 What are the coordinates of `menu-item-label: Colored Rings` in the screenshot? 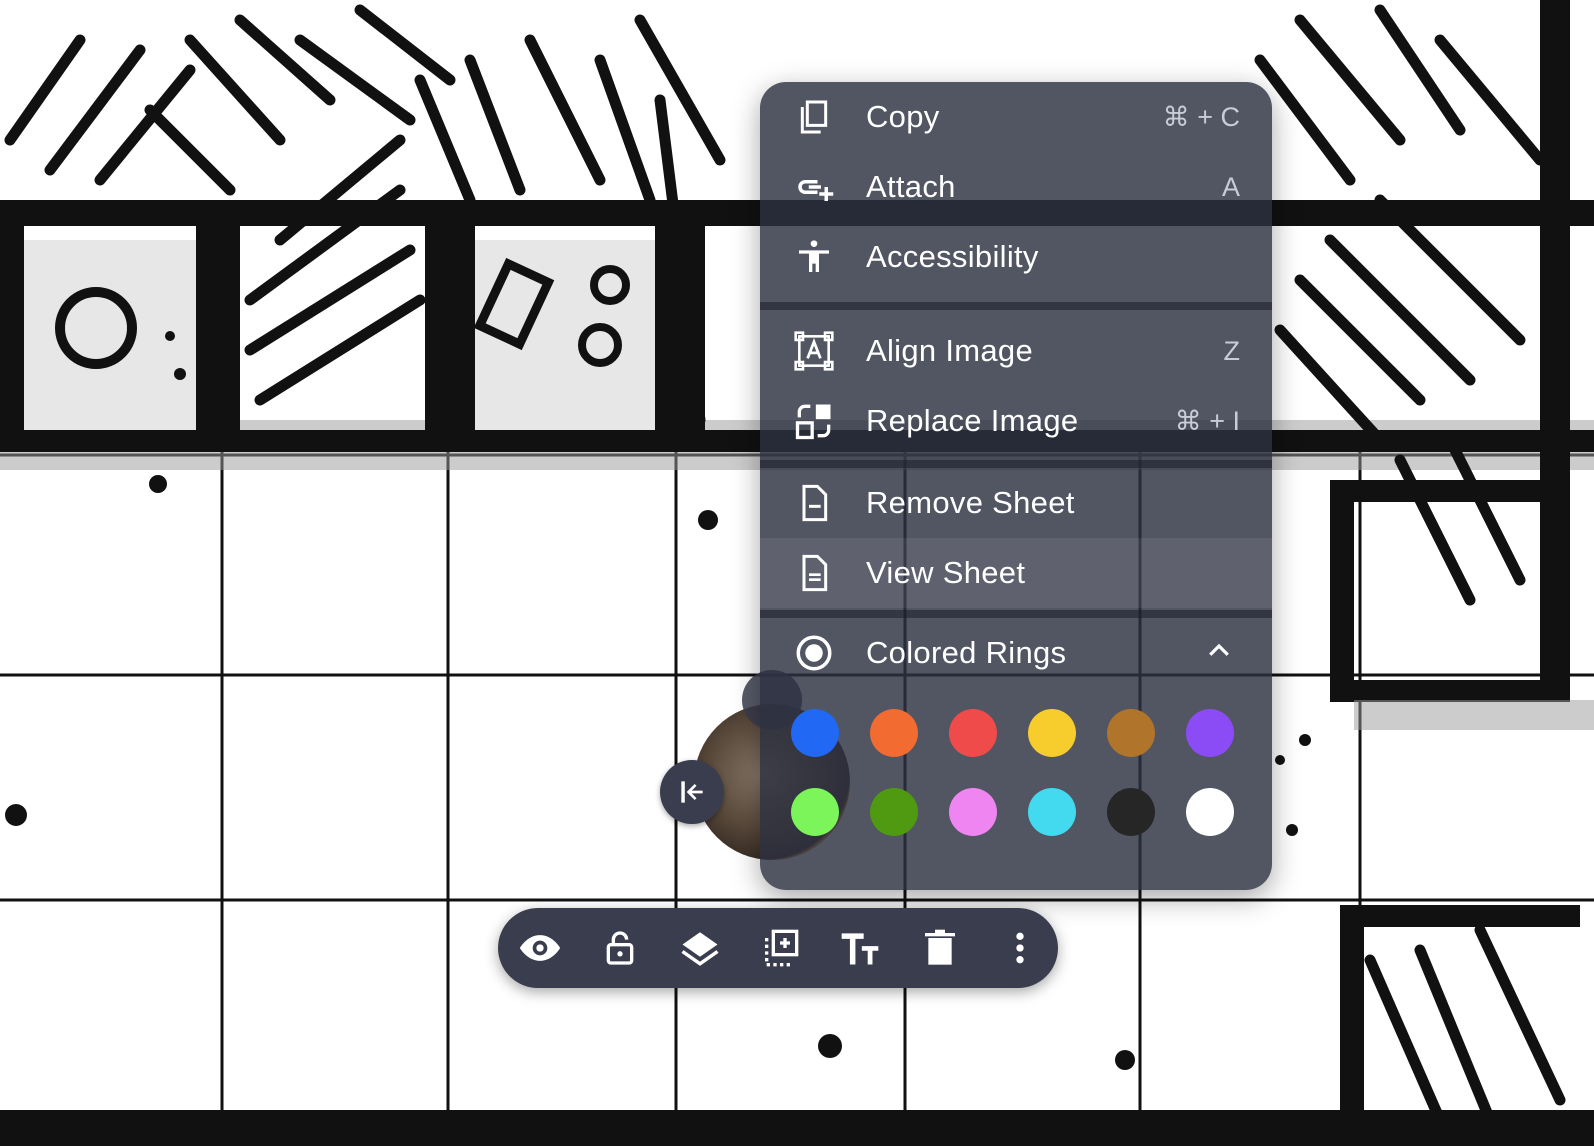 It's located at (966, 652).